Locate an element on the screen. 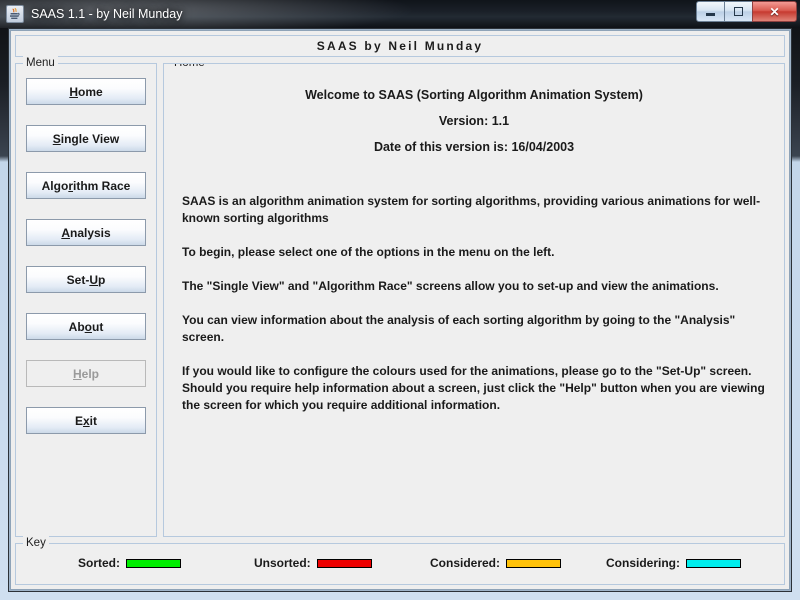  window-controls: ✕ is located at coordinates (746, 11).